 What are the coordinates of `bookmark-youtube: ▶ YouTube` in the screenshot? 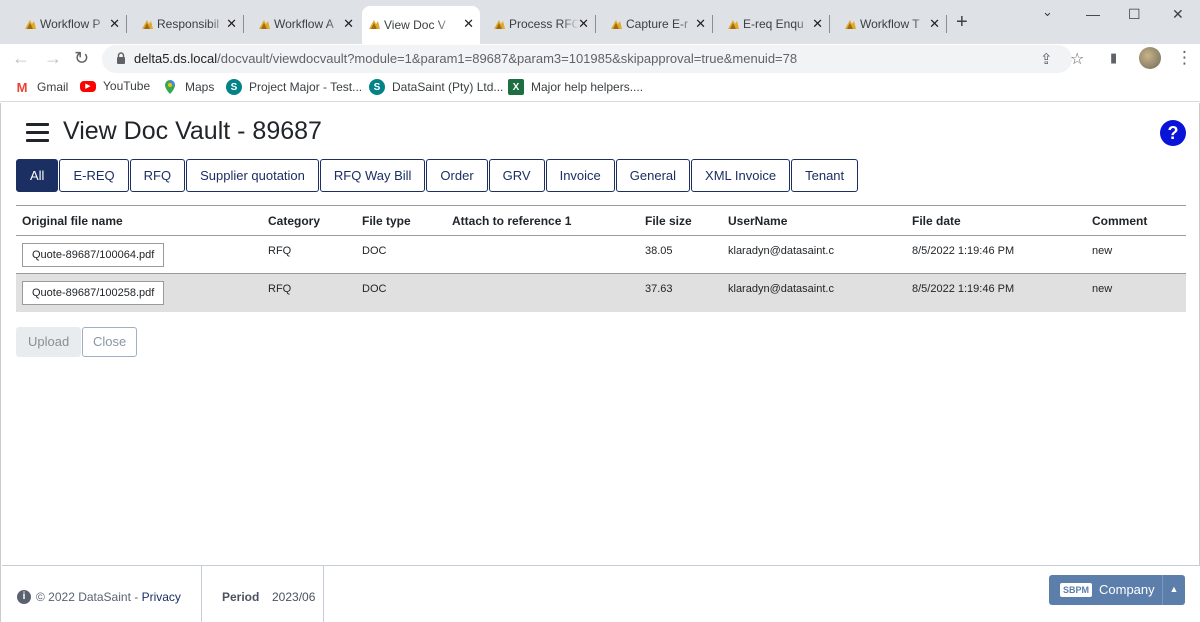 It's located at (115, 86).